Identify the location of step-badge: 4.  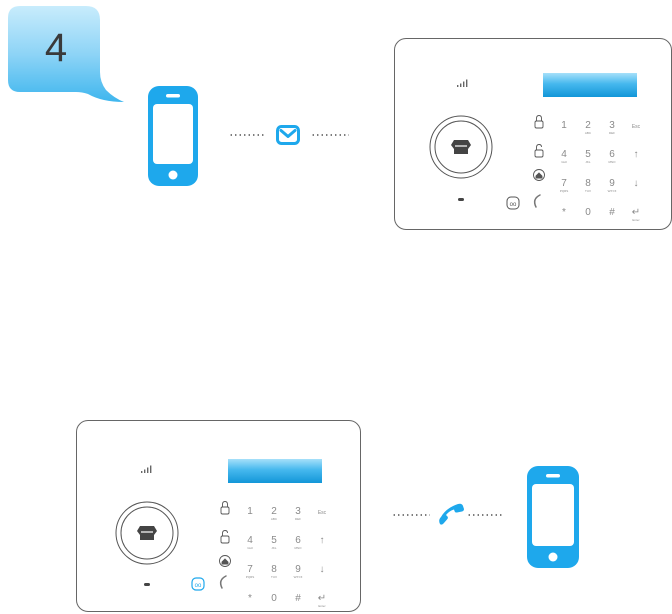
(66, 55).